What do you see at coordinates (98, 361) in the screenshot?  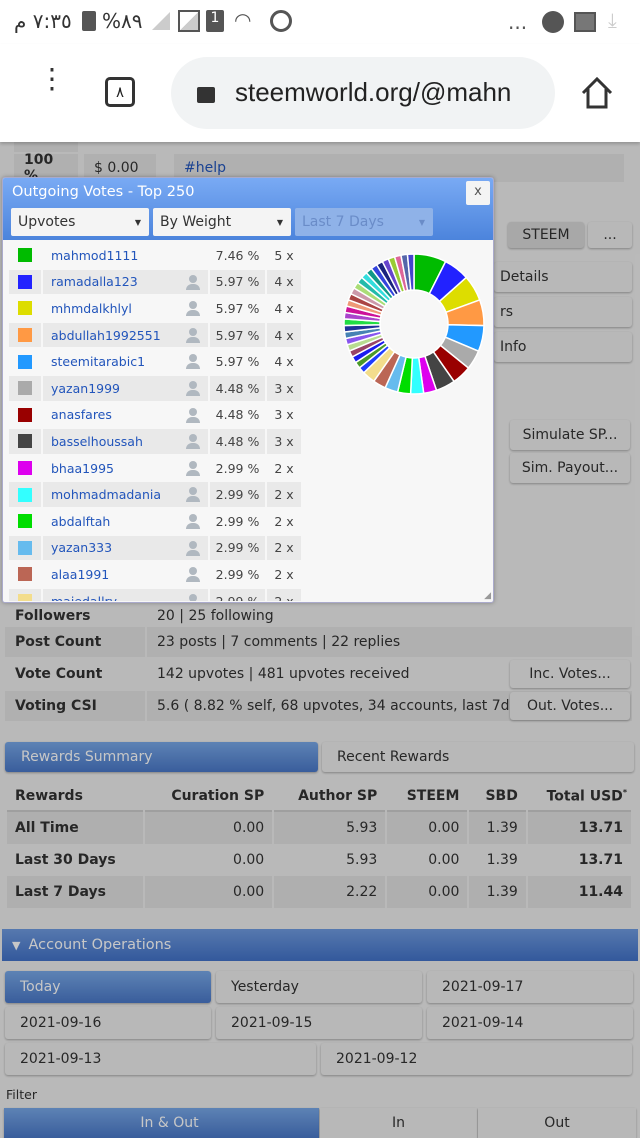 I see `voter-link: steemitarabic1` at bounding box center [98, 361].